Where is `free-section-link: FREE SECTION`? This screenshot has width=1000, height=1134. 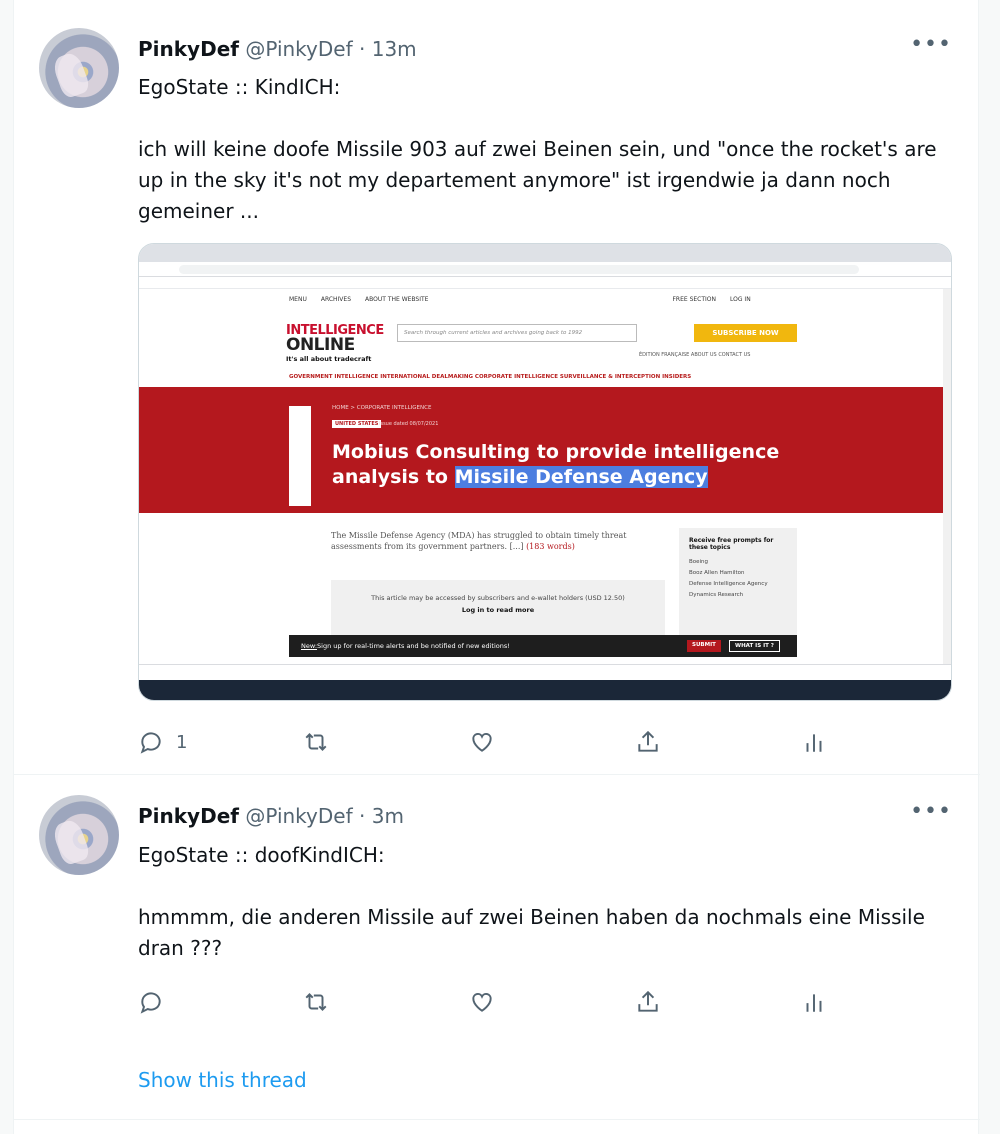
free-section-link: FREE SECTION is located at coordinates (694, 299).